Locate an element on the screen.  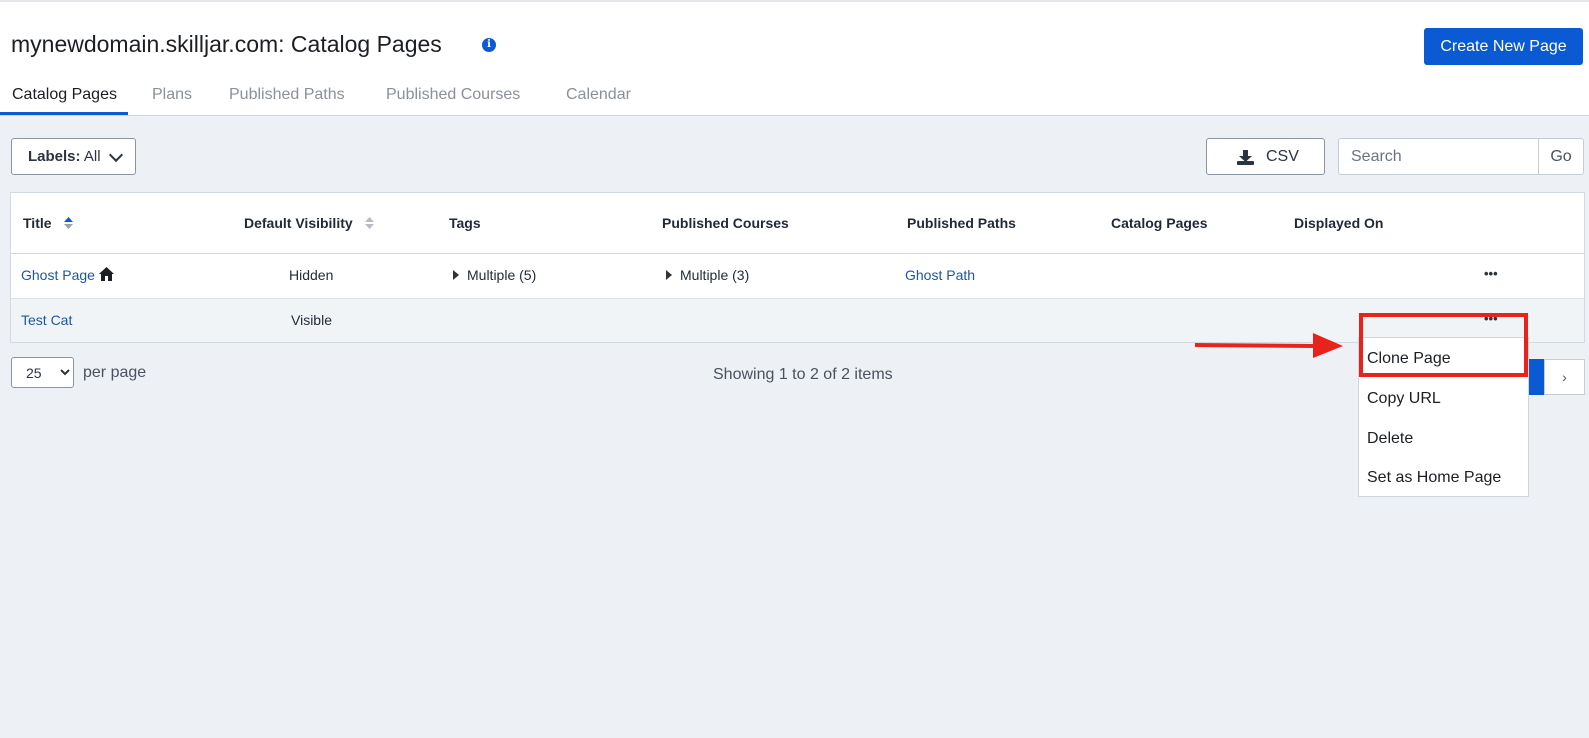
menu-item-delete: Delete is located at coordinates (1390, 439).